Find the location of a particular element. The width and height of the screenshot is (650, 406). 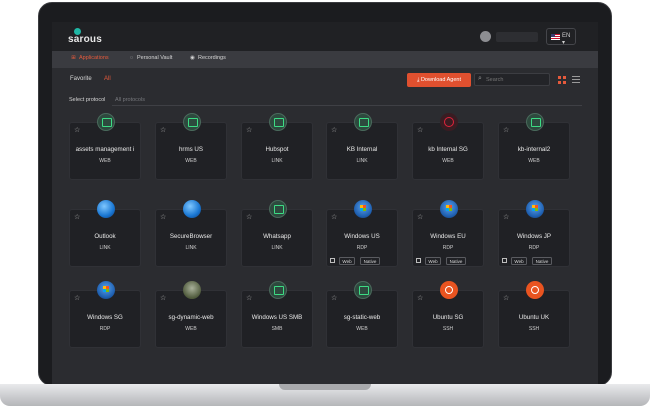

app-card: ☆ Whatsapp LINK is located at coordinates (277, 233).